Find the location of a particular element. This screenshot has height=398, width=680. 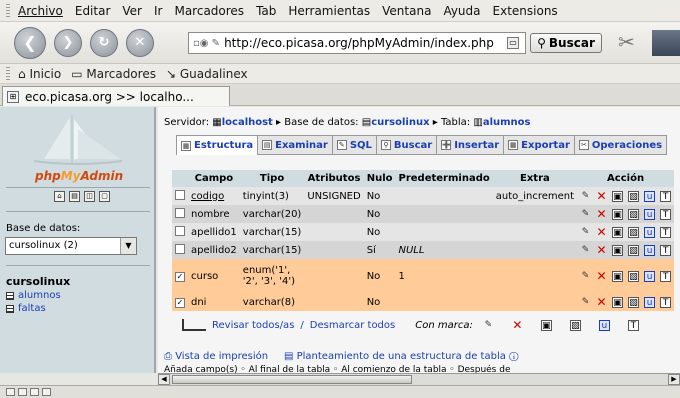

sidebar-table-alumnos: alumnos is located at coordinates (33, 295).